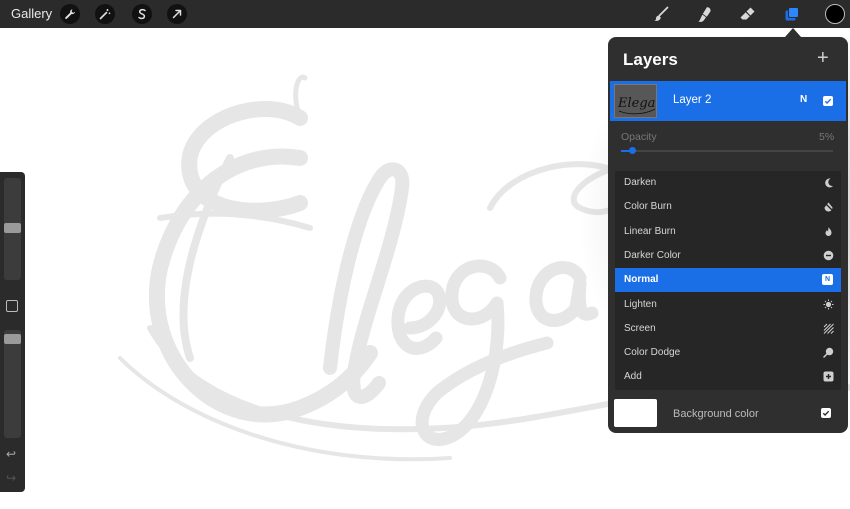  I want to click on blend-mode-label: Lighten, so click(640, 304).